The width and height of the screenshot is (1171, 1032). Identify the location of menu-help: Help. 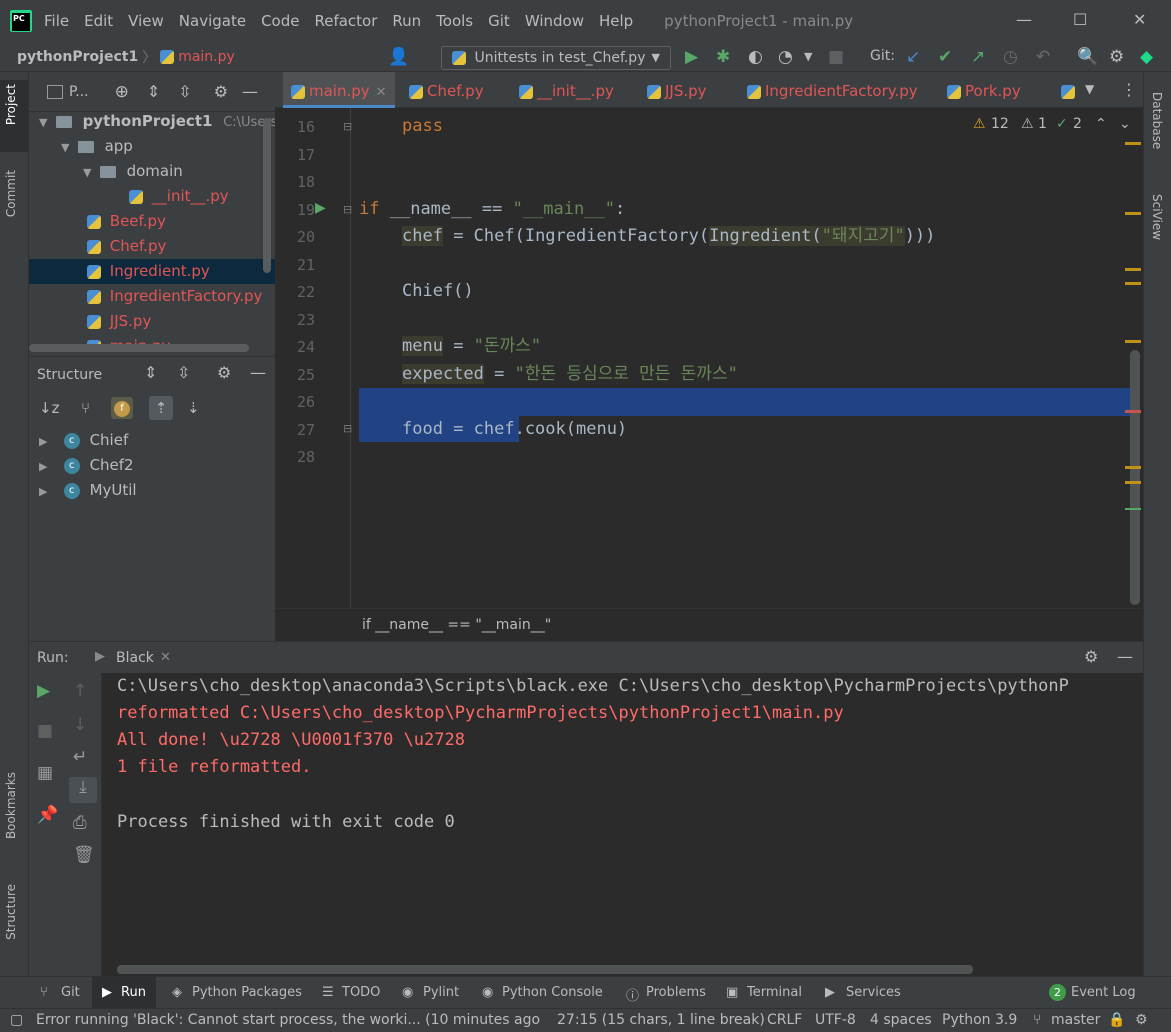
(616, 21).